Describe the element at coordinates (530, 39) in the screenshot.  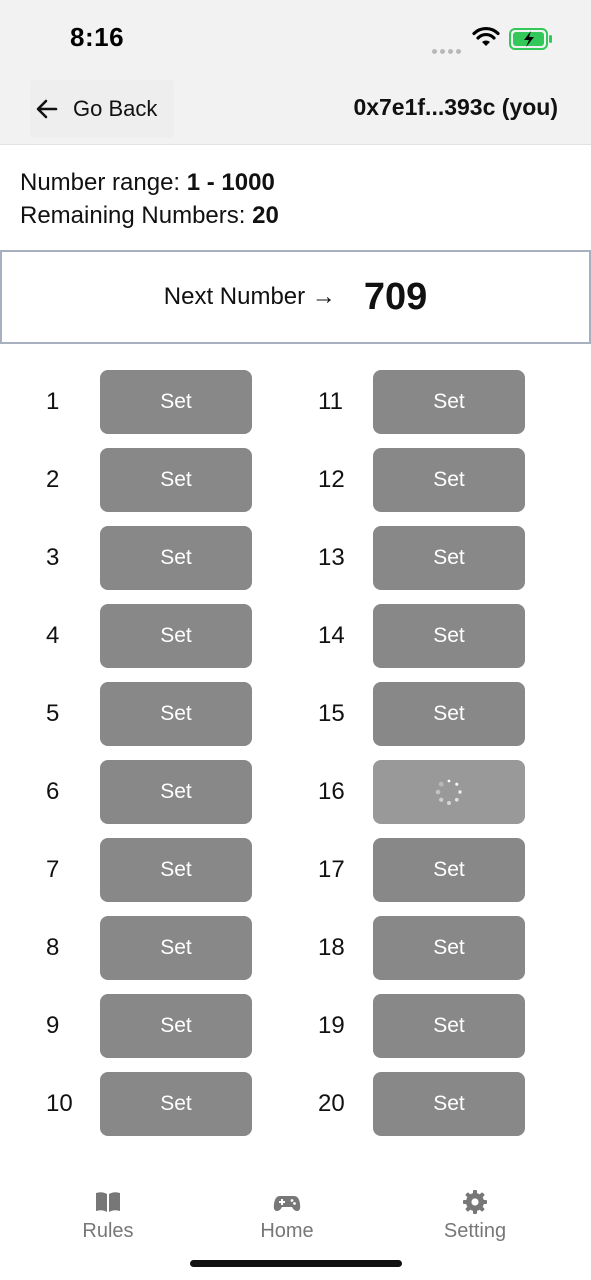
I see `battery-icon` at that location.